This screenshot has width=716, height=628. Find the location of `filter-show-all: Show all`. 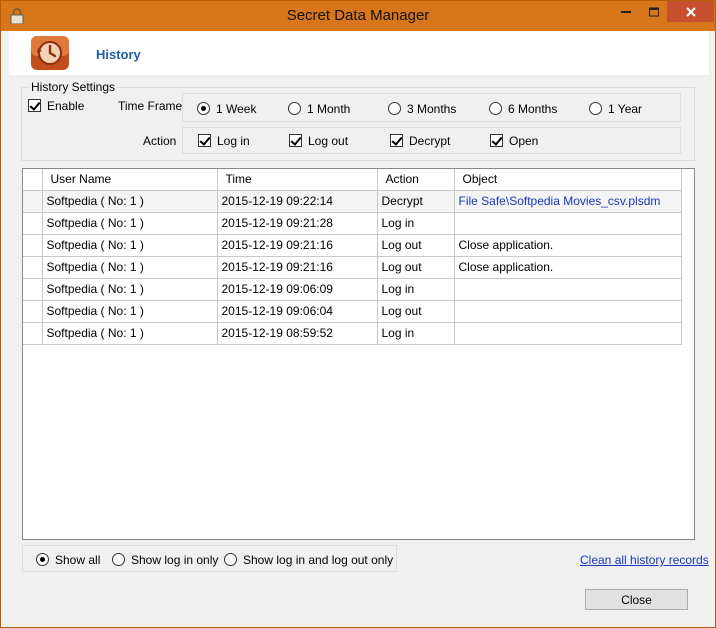

filter-show-all: Show all is located at coordinates (68, 559).